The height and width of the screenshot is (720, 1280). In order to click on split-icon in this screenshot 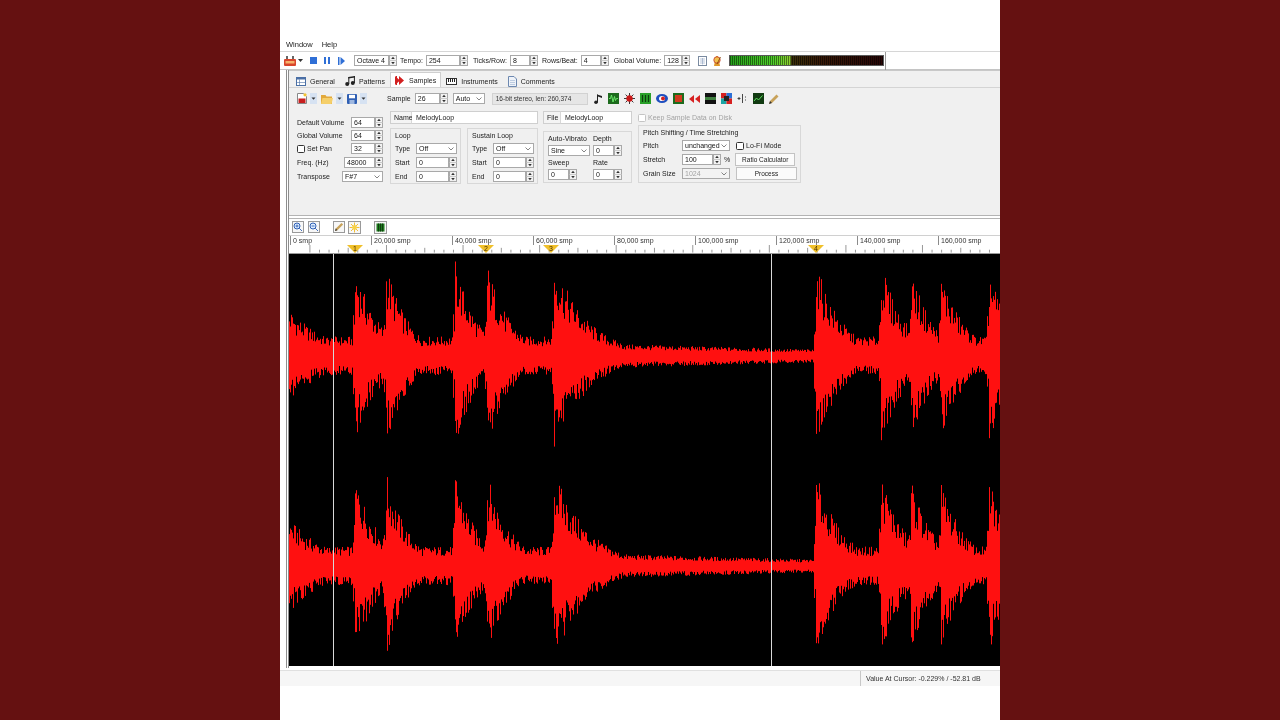, I will do `click(742, 98)`.